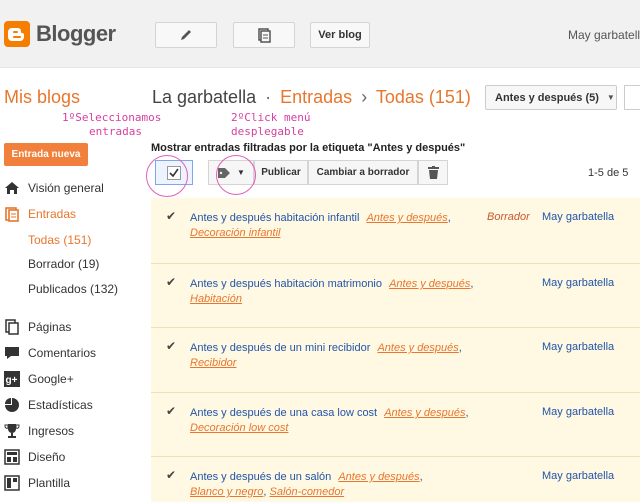  Describe the element at coordinates (12, 483) in the screenshot. I see `template-icon` at that location.